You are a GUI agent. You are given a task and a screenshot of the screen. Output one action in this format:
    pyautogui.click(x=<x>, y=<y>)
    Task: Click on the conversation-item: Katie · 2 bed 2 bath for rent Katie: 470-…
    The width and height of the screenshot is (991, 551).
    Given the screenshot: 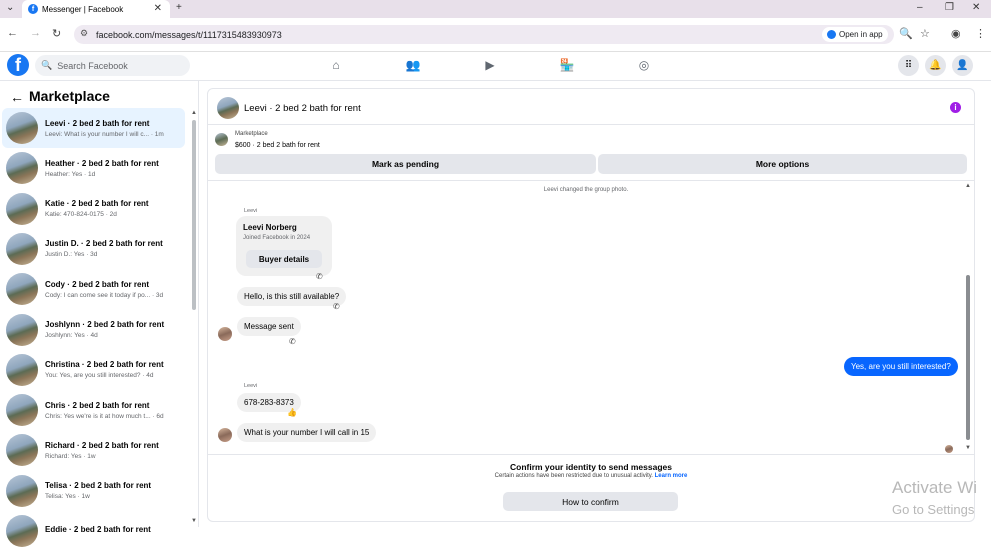 What is the action you would take?
    pyautogui.click(x=93, y=209)
    